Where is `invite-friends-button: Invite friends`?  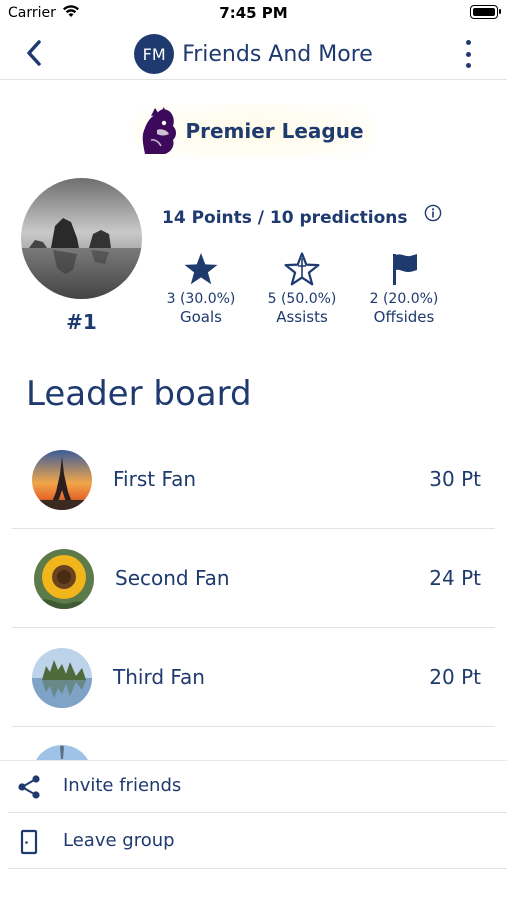 invite-friends-button: Invite friends is located at coordinates (257, 787).